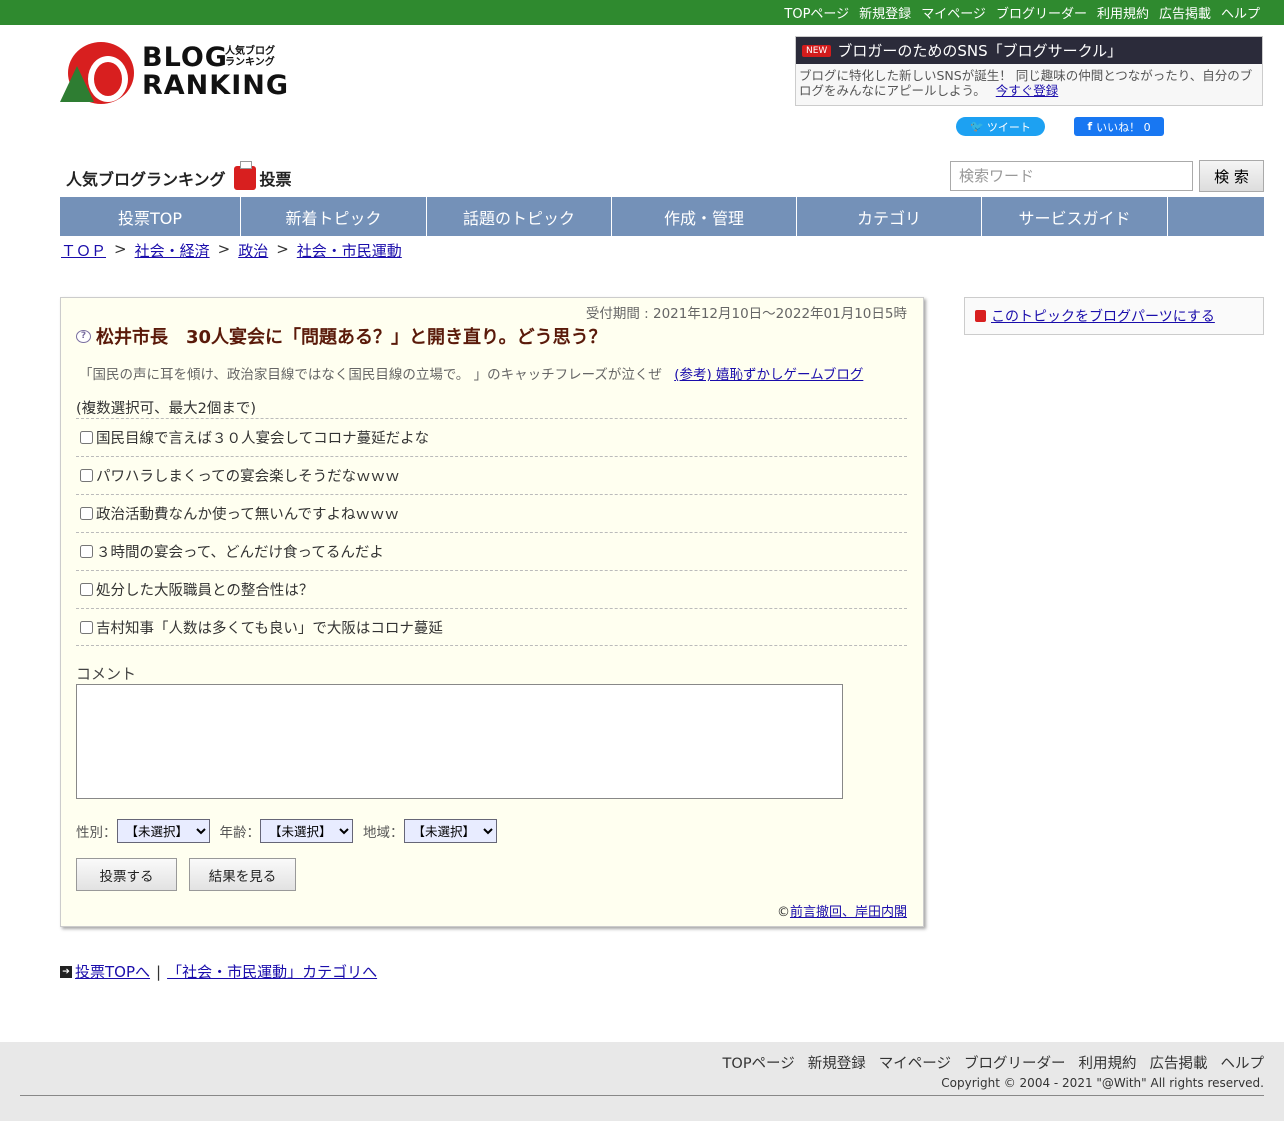 This screenshot has width=1284, height=1121. What do you see at coordinates (1185, 12) in the screenshot?
I see `topbar-link-ads: 広告掲載` at bounding box center [1185, 12].